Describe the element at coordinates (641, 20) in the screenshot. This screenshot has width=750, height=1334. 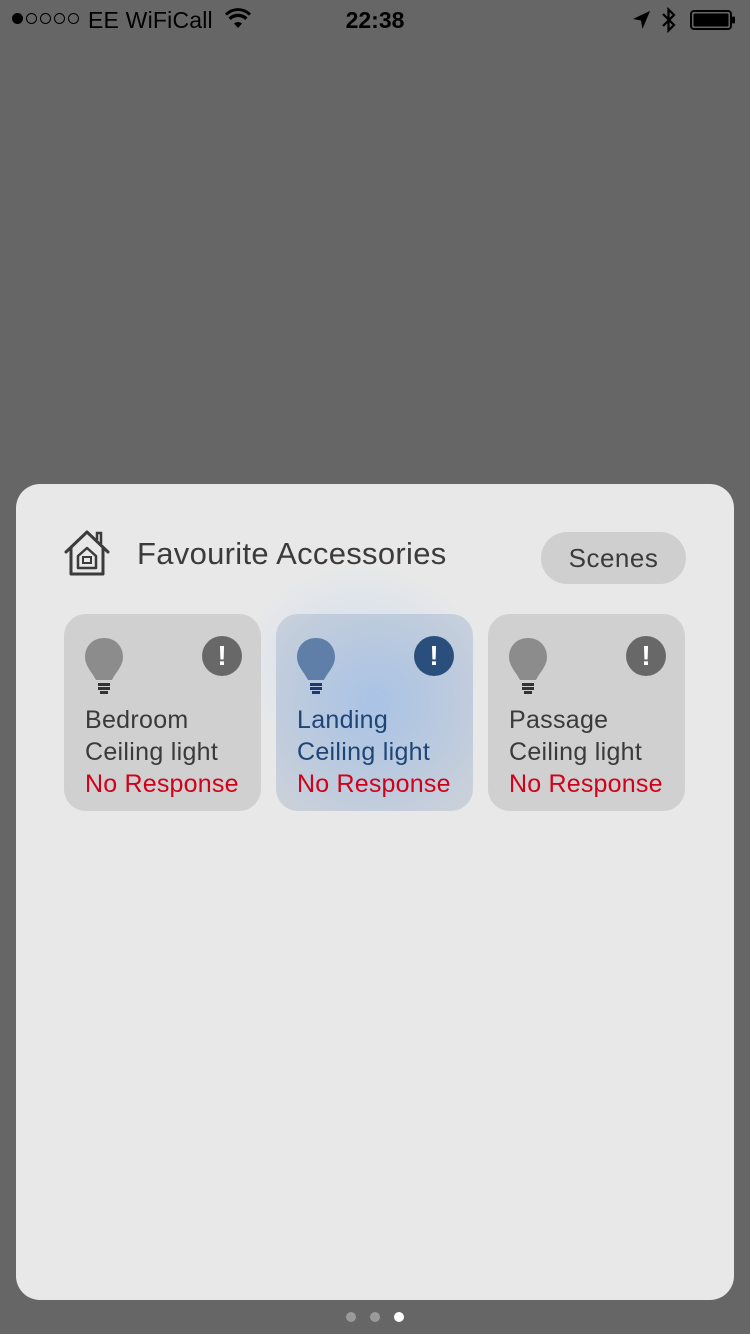
I see `location-arrow-icon` at that location.